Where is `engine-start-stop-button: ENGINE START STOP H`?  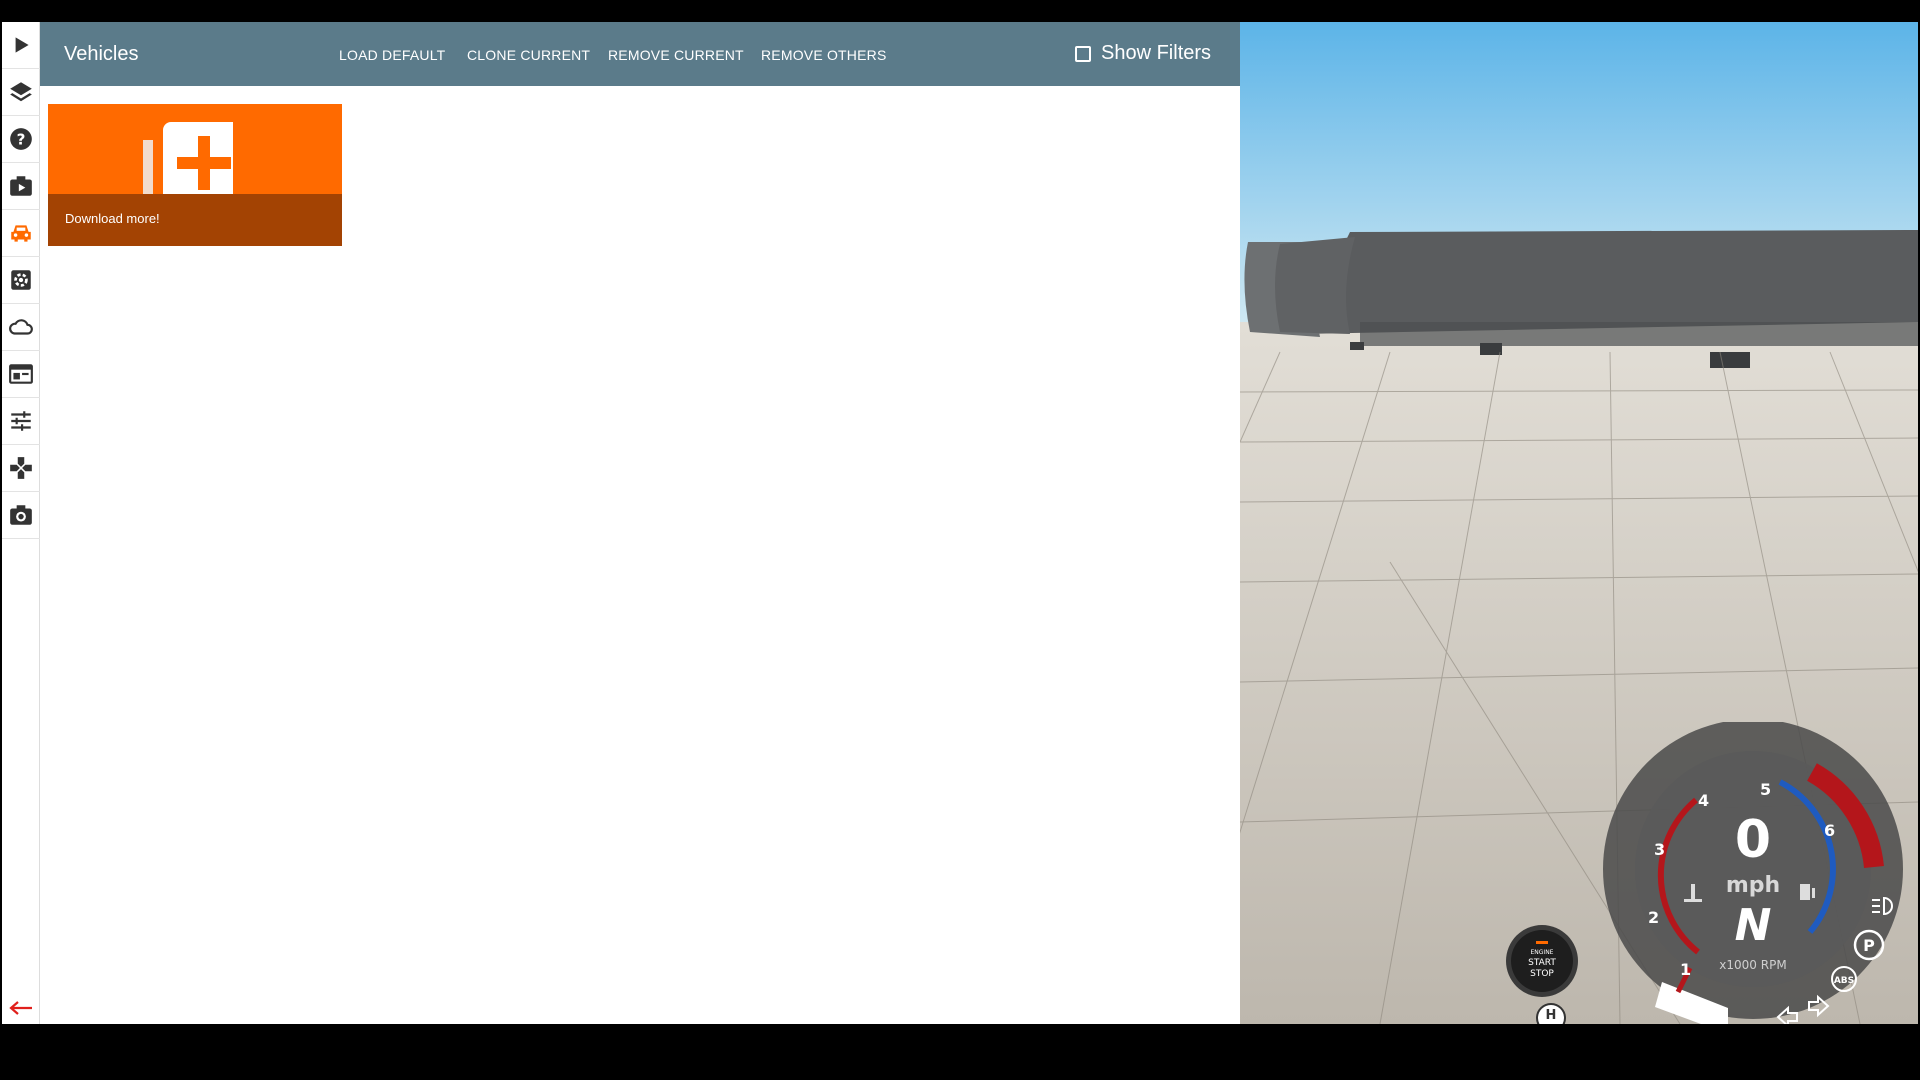 engine-start-stop-button: ENGINE START STOP H is located at coordinates (1542, 974).